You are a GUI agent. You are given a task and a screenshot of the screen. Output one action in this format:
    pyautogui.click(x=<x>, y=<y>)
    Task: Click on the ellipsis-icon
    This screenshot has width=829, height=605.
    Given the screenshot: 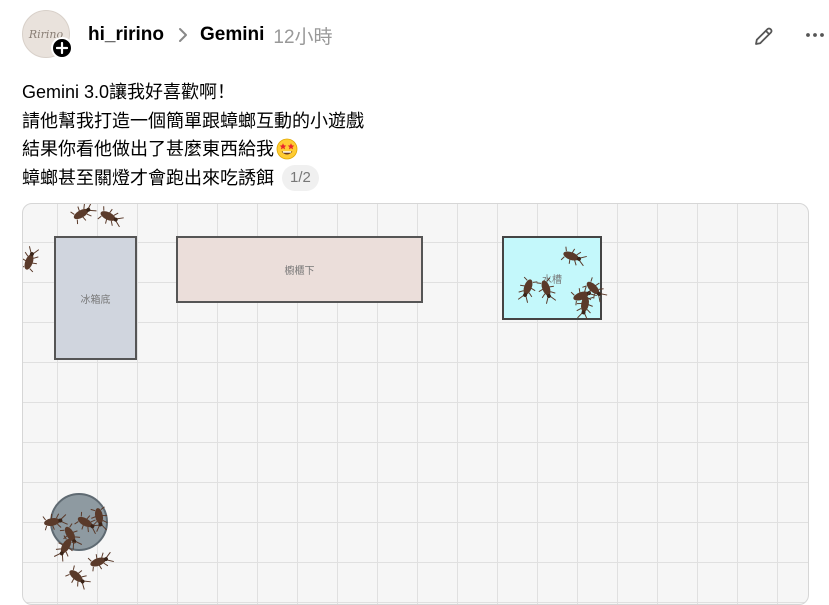 What is the action you would take?
    pyautogui.click(x=815, y=35)
    